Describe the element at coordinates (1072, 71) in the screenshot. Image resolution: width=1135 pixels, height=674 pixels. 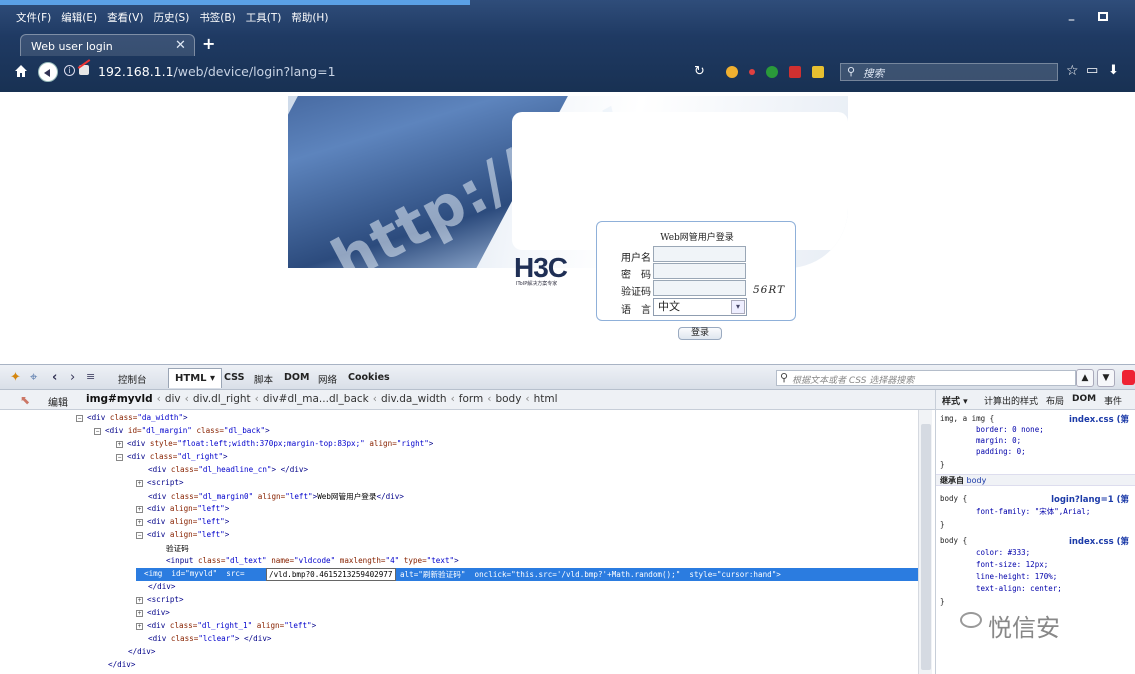
I see `bookmark-star-icon: ☆` at that location.